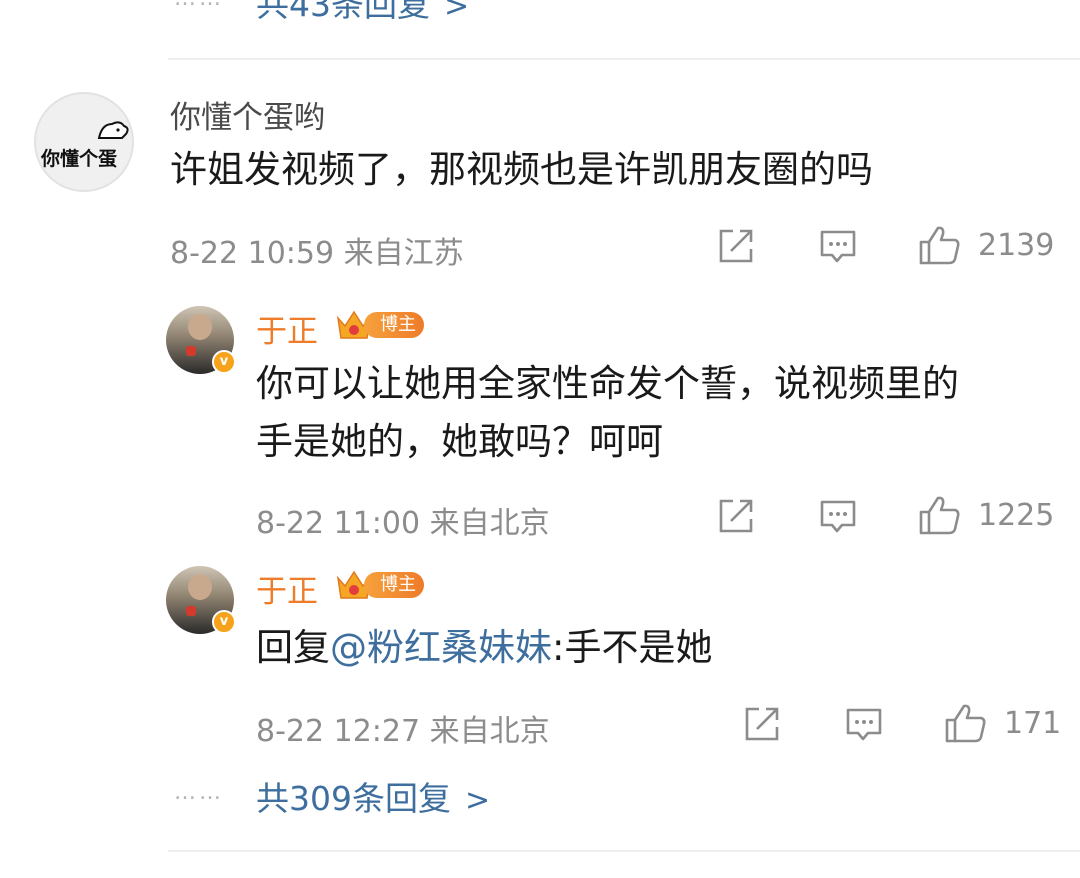  I want to click on comment-username: 你懂个蛋哟, so click(247, 114).